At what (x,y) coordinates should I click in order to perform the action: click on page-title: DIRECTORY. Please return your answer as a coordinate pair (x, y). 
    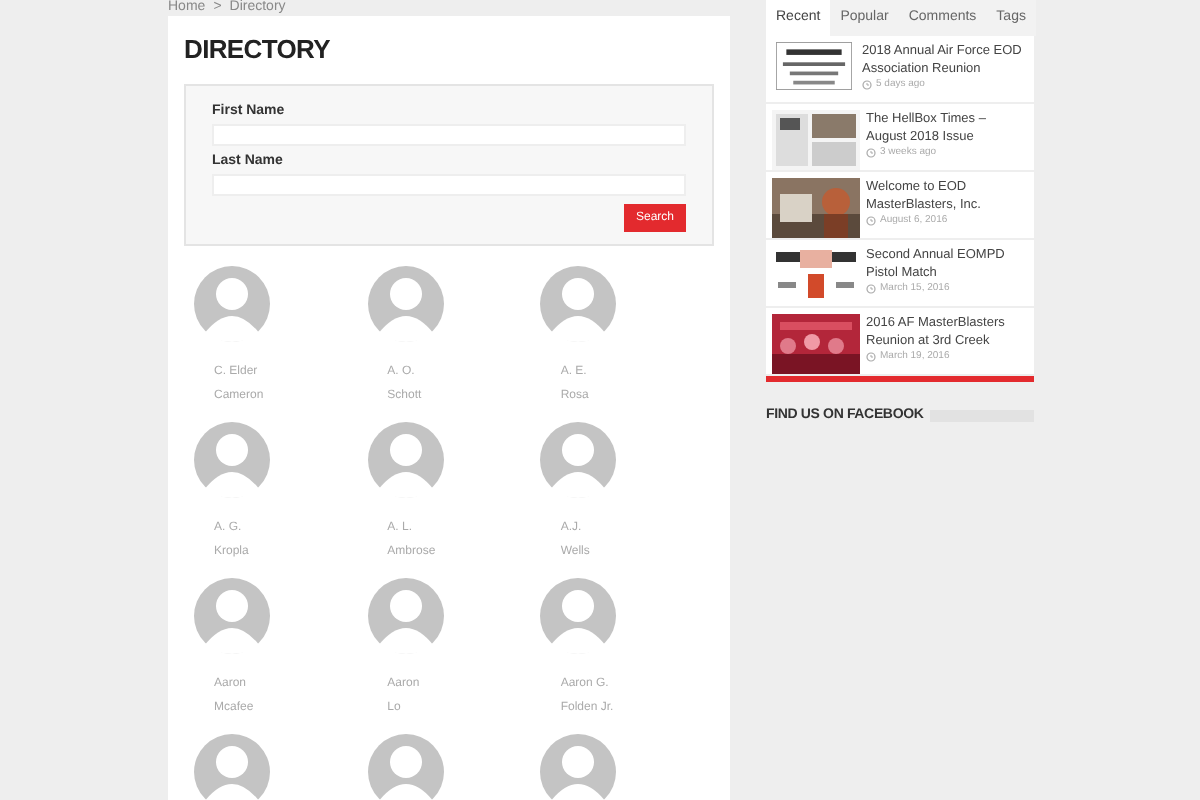
    Looking at the image, I should click on (258, 49).